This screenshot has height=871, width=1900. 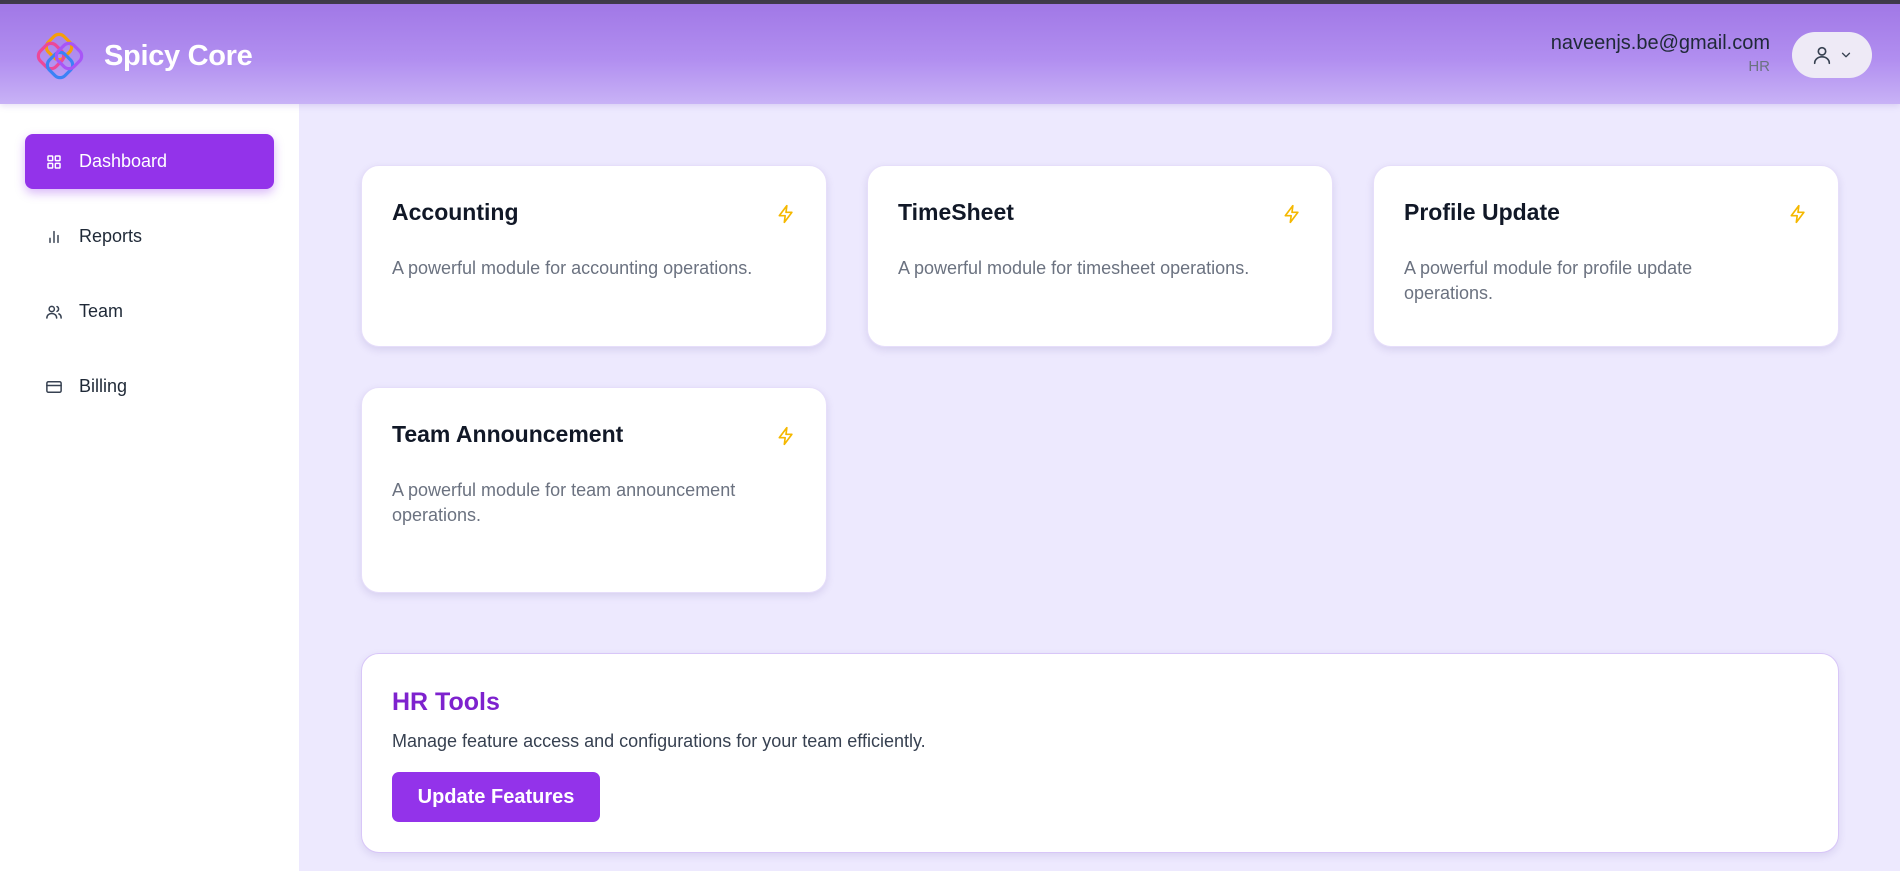 I want to click on sidebar-item-dashboard: Dashboard, so click(x=149, y=161).